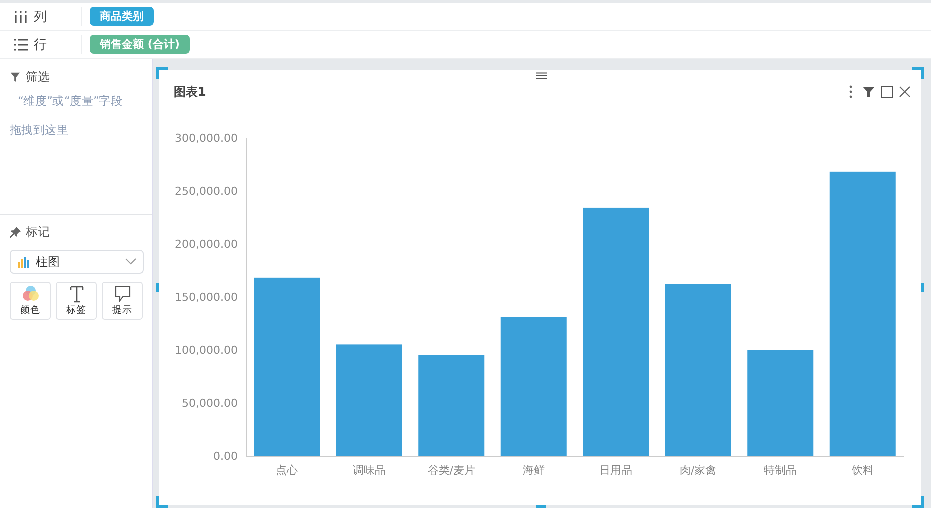 The height and width of the screenshot is (508, 931). Describe the element at coordinates (30, 294) in the screenshot. I see `color-circles-icon` at that location.